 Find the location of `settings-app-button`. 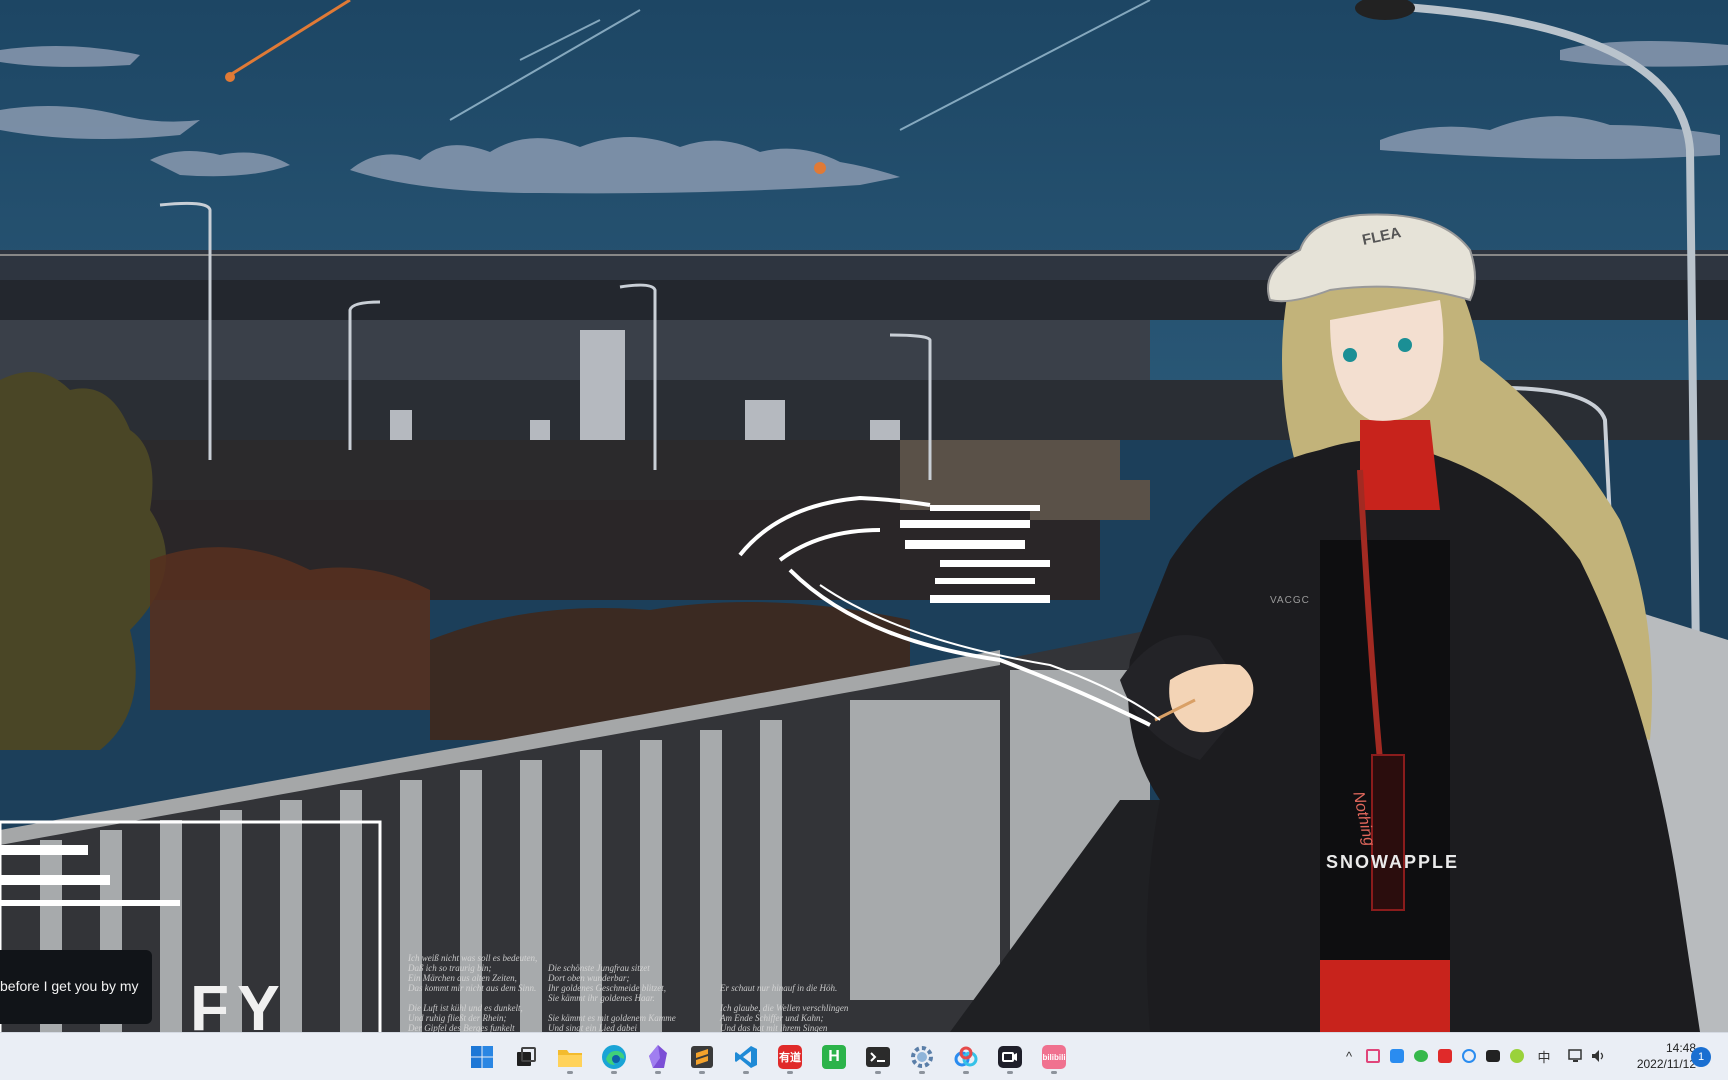

settings-app-button is located at coordinates (922, 1057).